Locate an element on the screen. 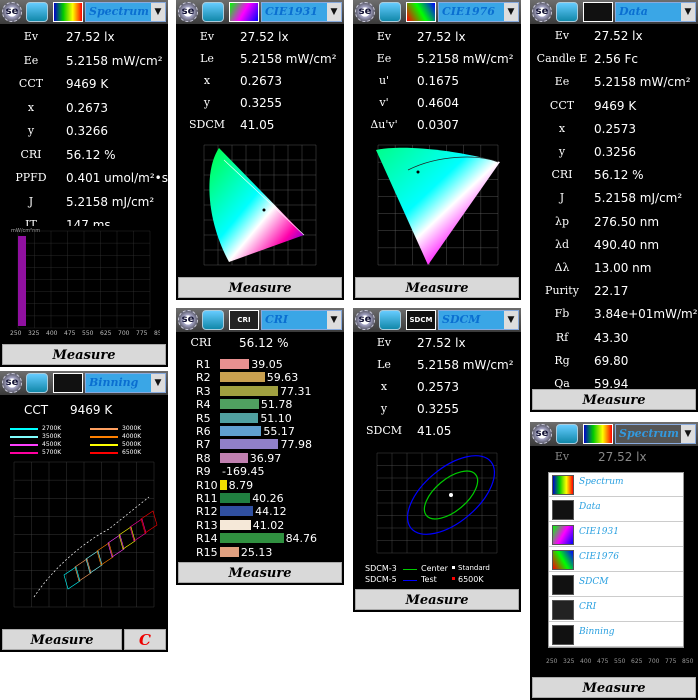 The height and width of the screenshot is (700, 698). reading-label: y is located at coordinates (384, 408).